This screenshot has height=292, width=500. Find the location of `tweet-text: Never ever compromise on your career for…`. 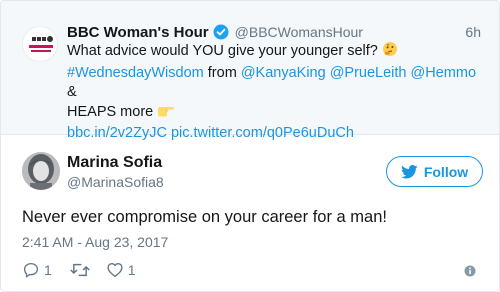

tweet-text: Never ever compromise on your career for… is located at coordinates (204, 217).